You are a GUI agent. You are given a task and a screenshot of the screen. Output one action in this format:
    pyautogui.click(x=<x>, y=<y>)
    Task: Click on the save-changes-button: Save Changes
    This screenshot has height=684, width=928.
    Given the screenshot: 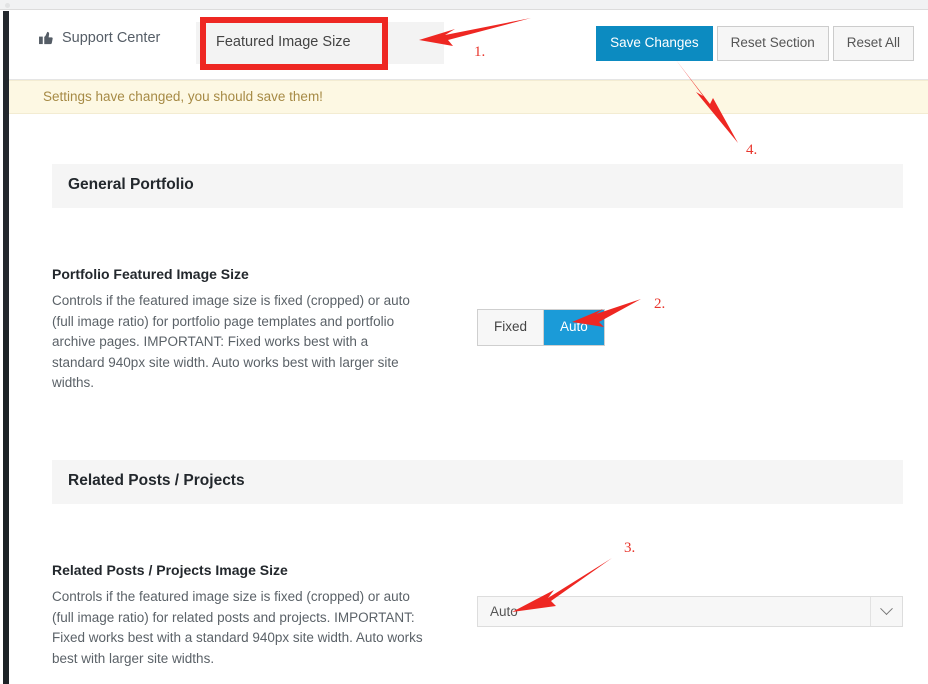 What is the action you would take?
    pyautogui.click(x=654, y=43)
    